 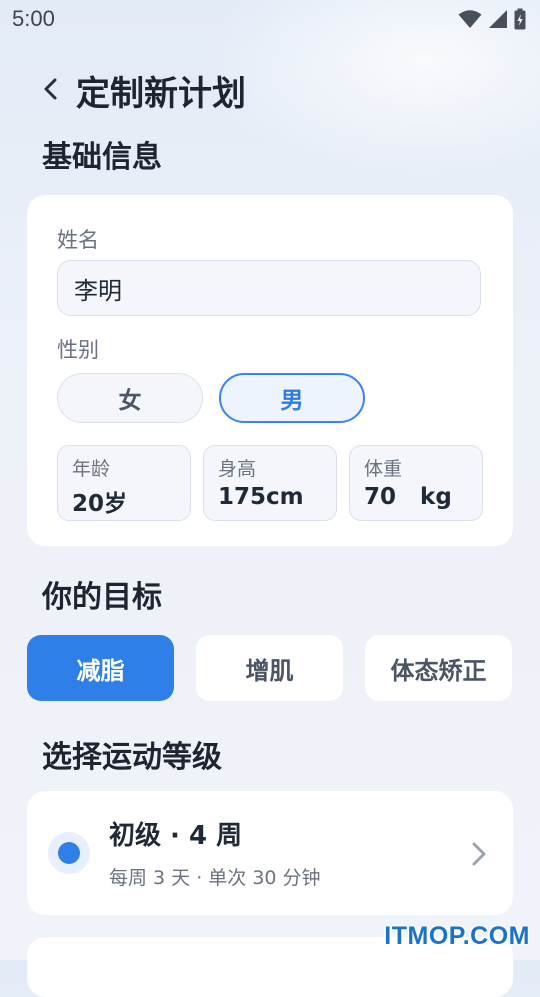 What do you see at coordinates (470, 19) in the screenshot?
I see `wifi-icon` at bounding box center [470, 19].